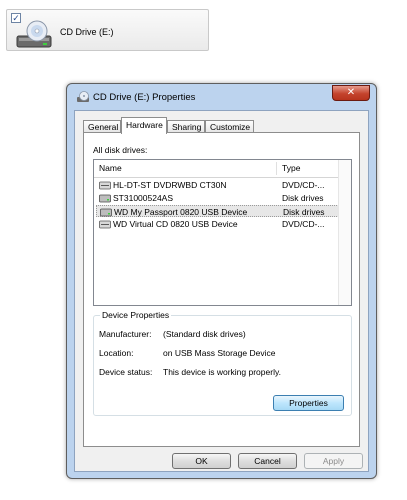 Image resolution: width=407 pixels, height=500 pixels. I want to click on cd-drive-tile: ✓ CD Drive (E:), so click(107, 30).